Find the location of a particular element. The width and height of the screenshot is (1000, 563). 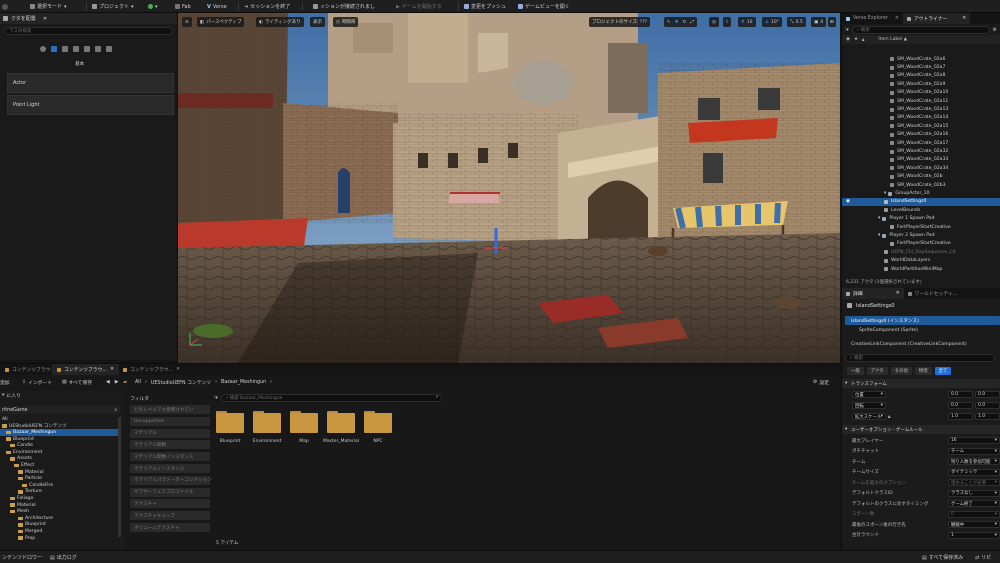

outliner-row: ▾ Player 1 Spawn Pad is located at coordinates (921, 219).